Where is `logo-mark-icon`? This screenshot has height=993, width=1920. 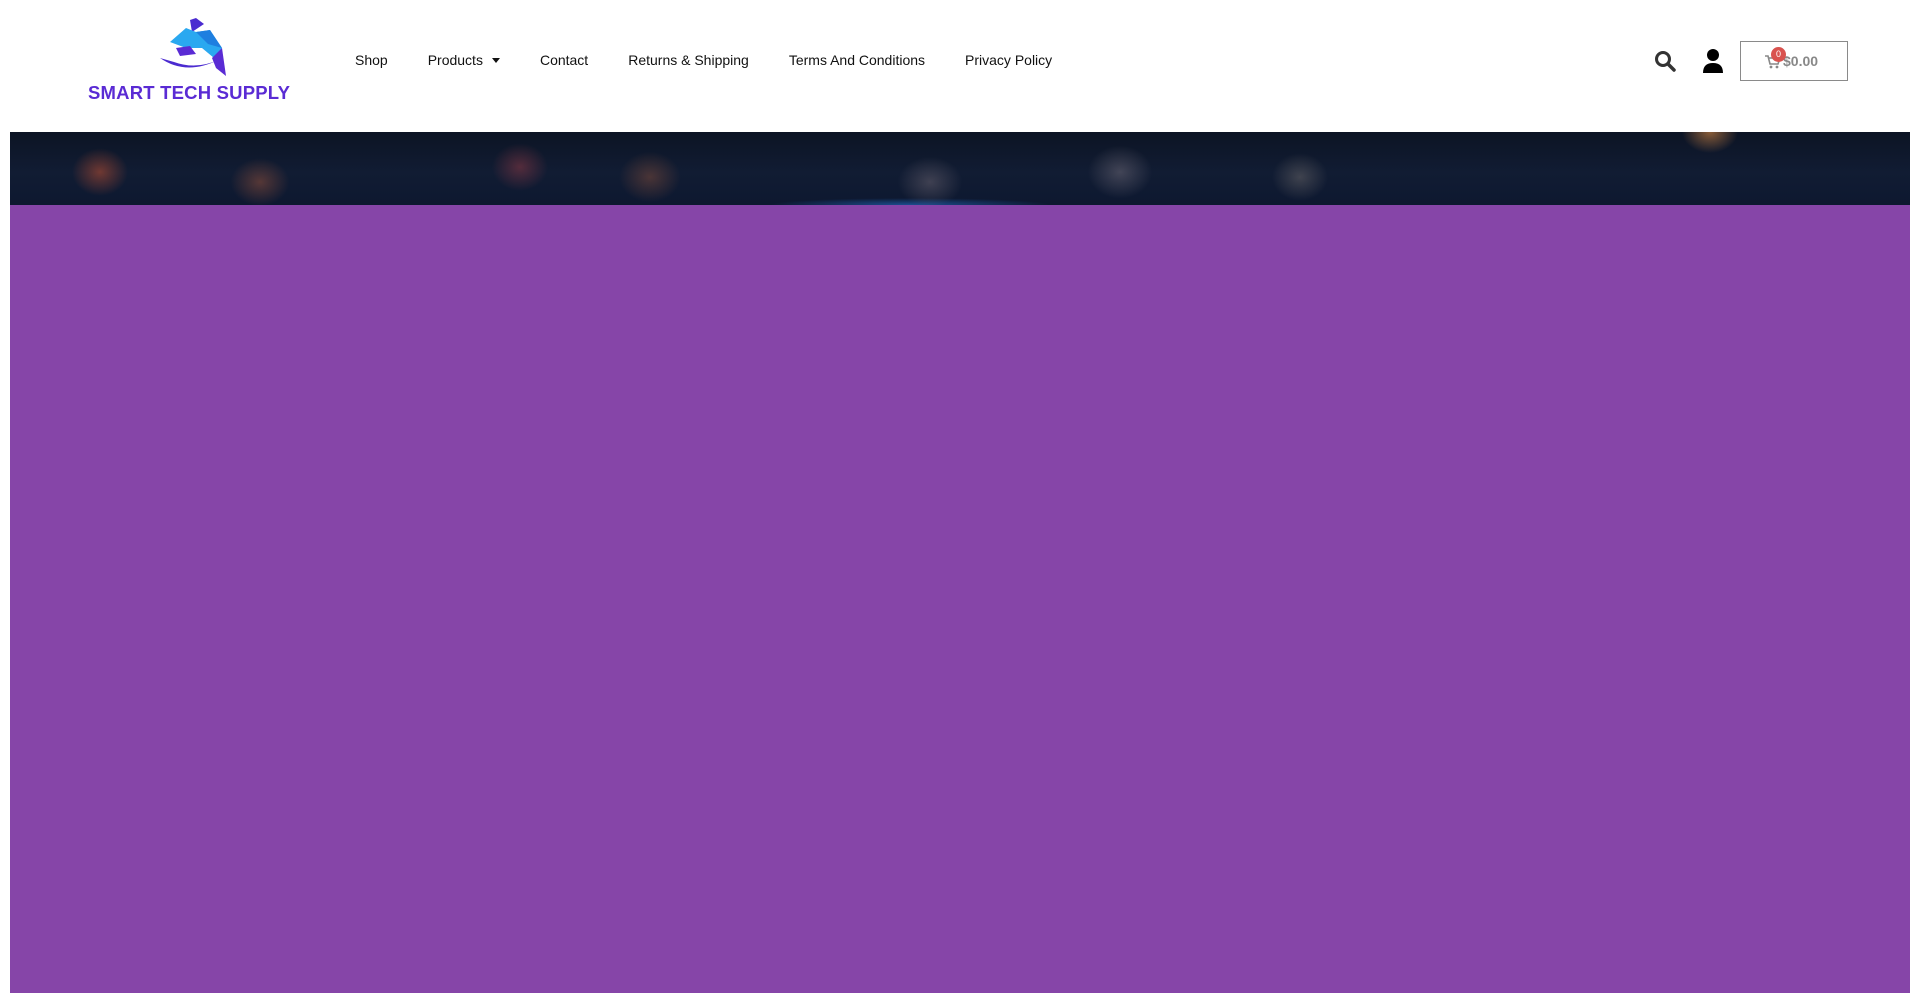 logo-mark-icon is located at coordinates (193, 47).